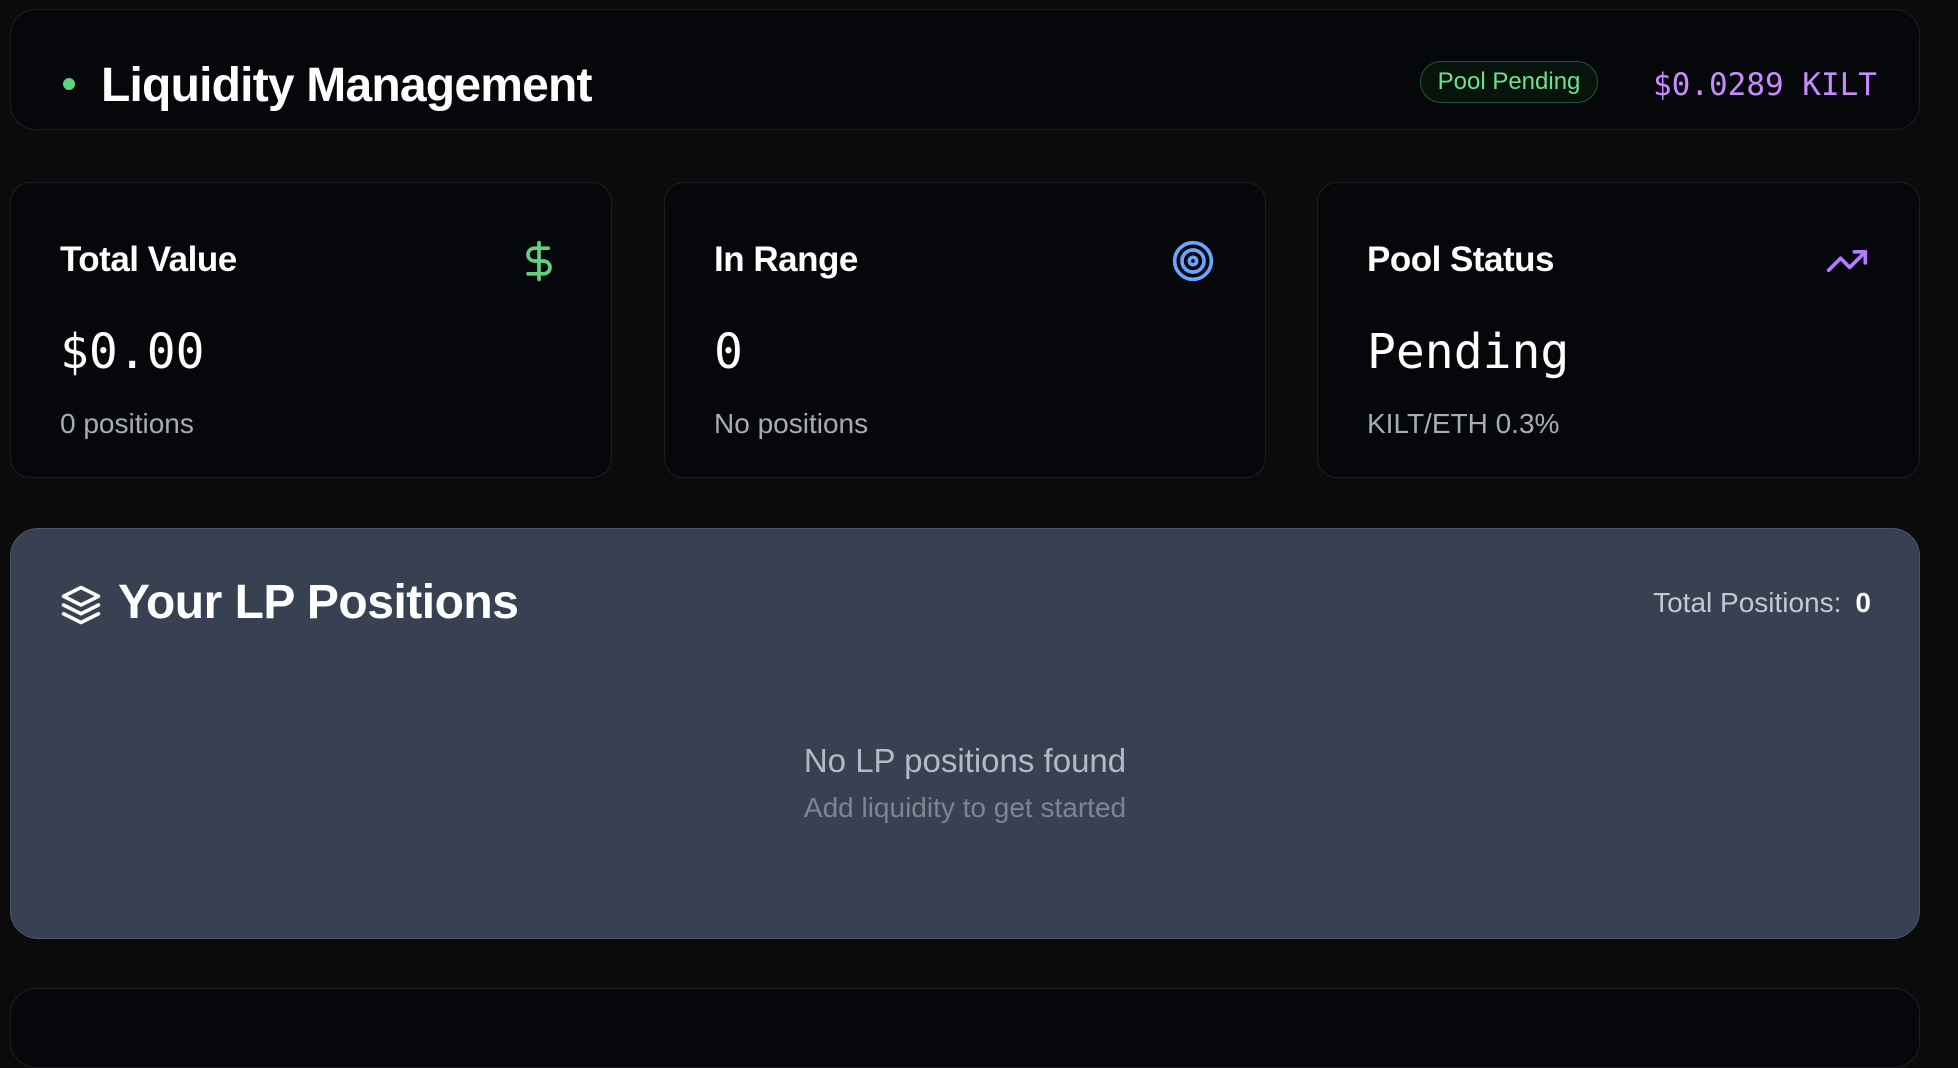 This screenshot has height=1068, width=1958. What do you see at coordinates (148, 259) in the screenshot?
I see `card-title: Total Value` at bounding box center [148, 259].